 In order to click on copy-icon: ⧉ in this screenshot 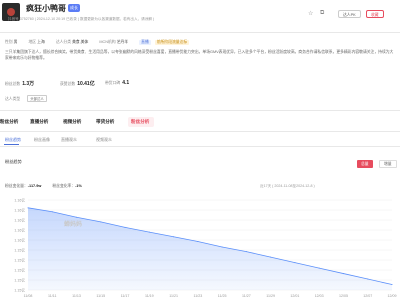, I will do `click(322, 13)`.